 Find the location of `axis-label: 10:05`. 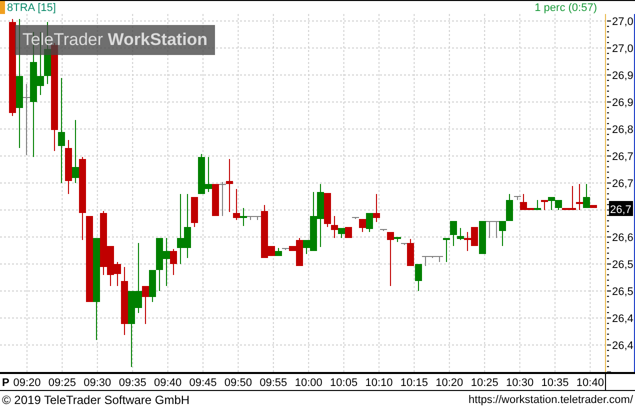

axis-label: 10:05 is located at coordinates (344, 383).